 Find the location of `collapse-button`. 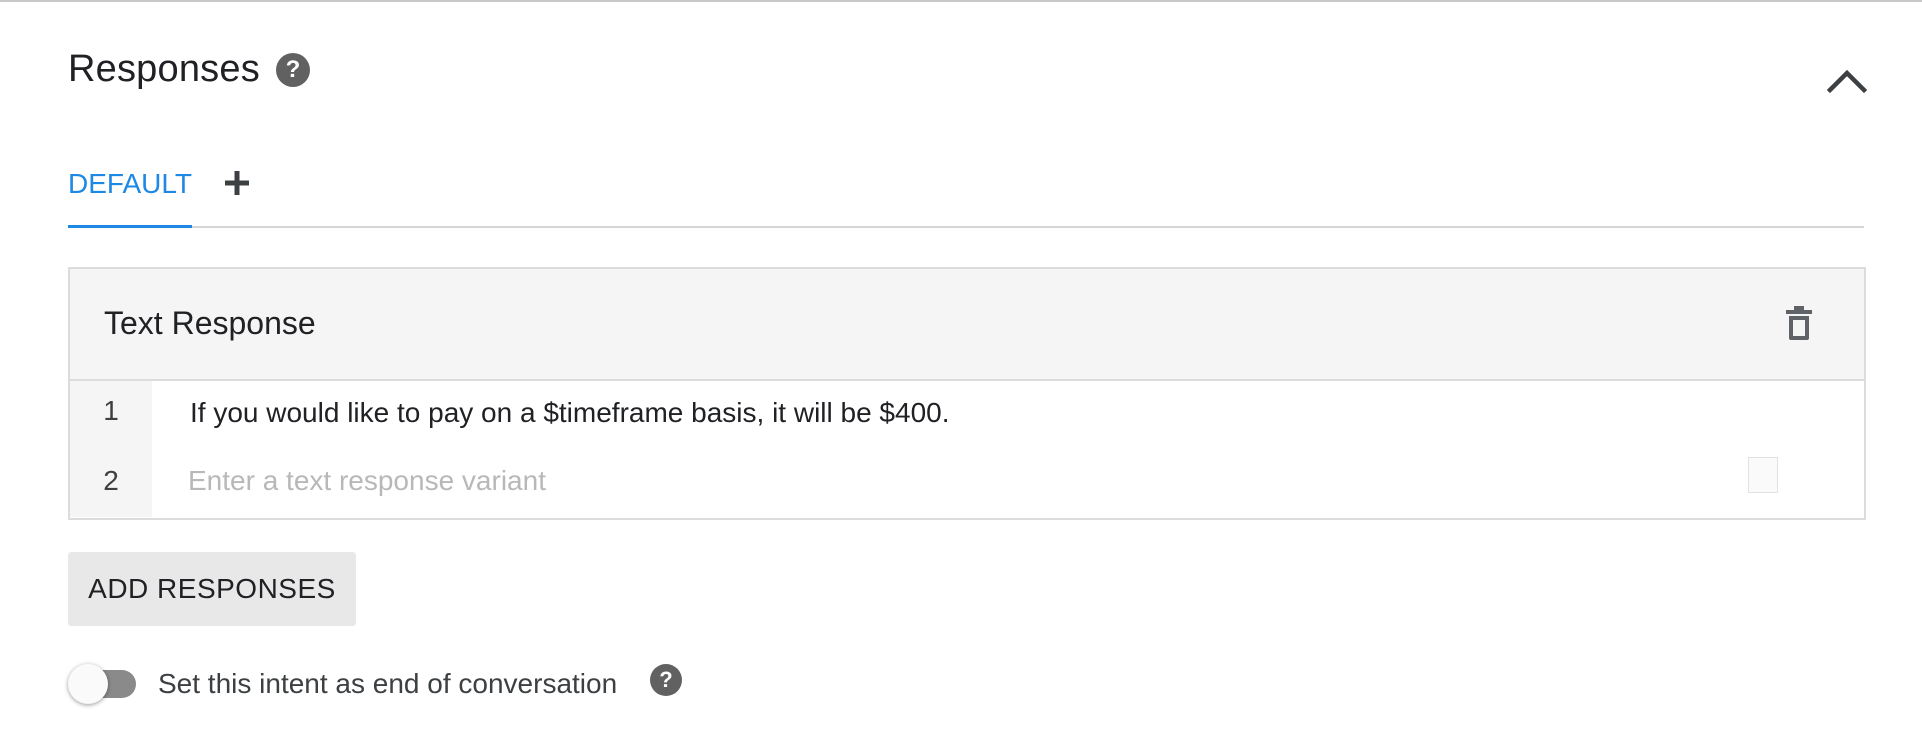

collapse-button is located at coordinates (1847, 80).